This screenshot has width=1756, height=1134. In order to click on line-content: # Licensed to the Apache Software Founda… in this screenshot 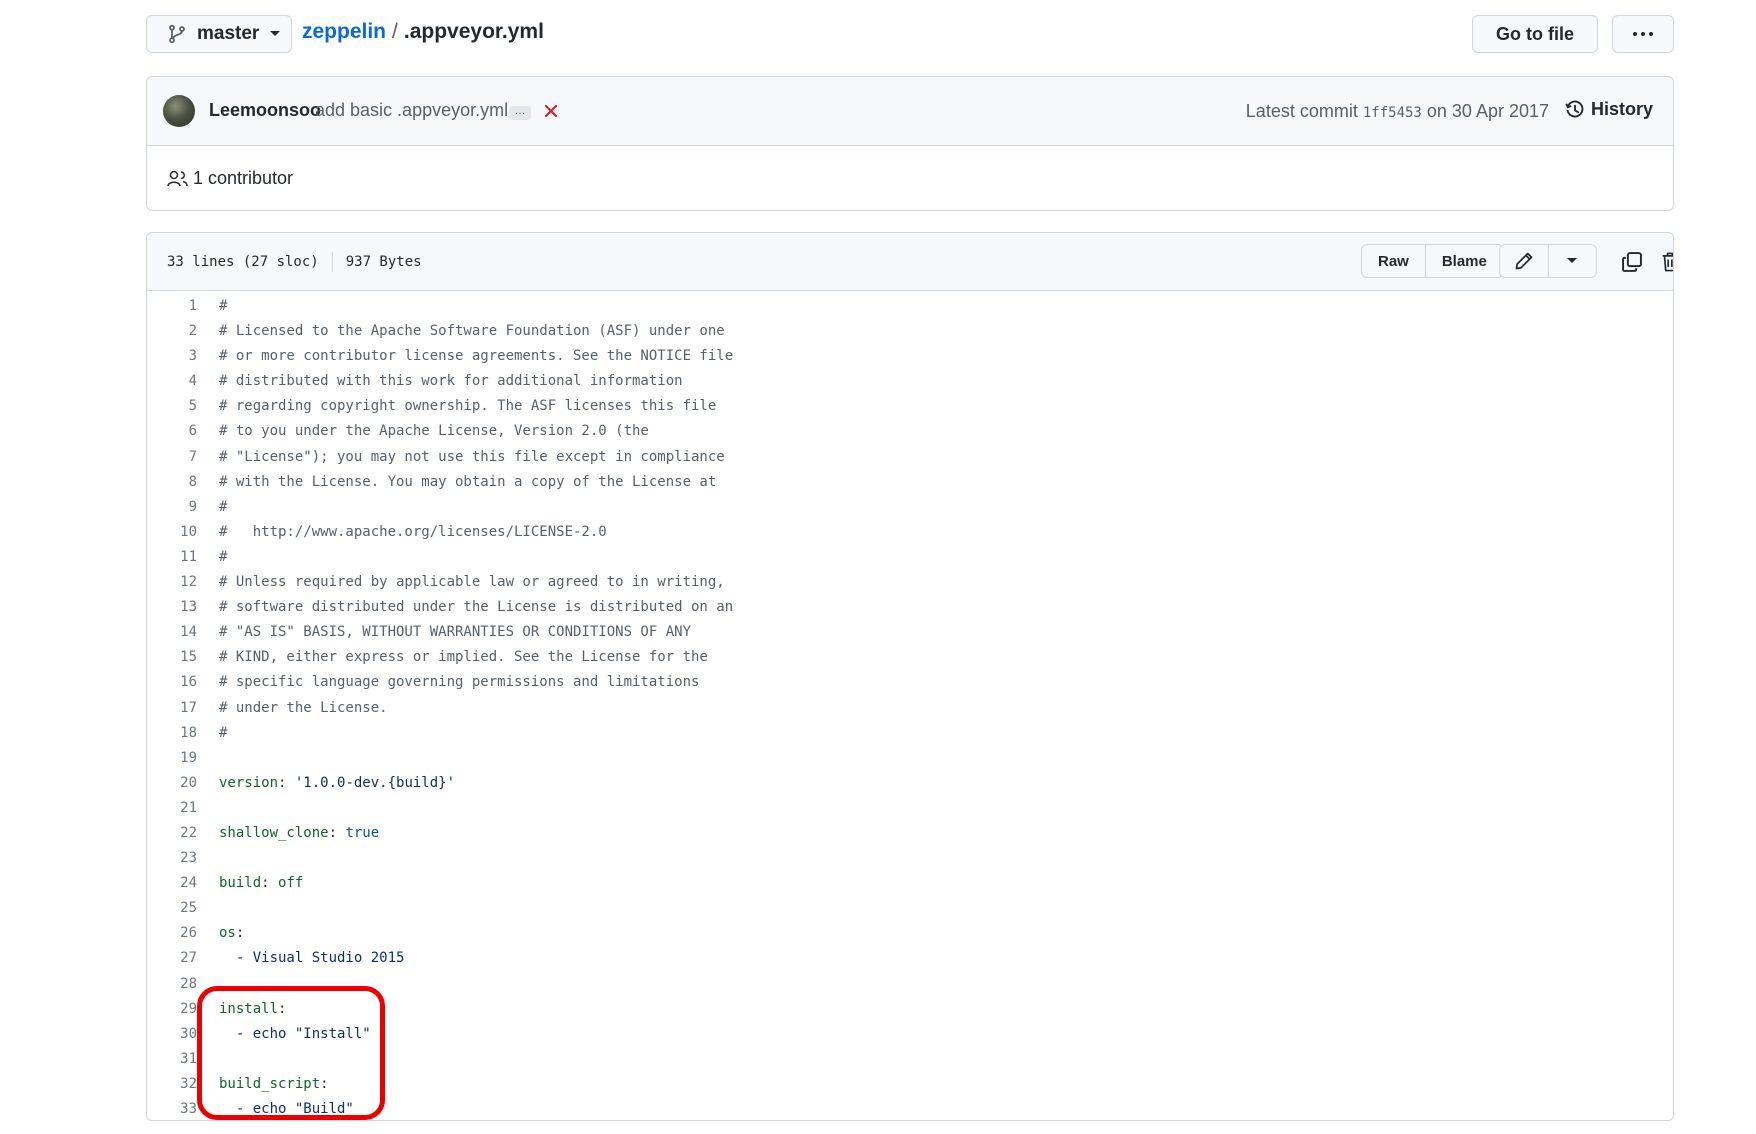, I will do `click(461, 331)`.